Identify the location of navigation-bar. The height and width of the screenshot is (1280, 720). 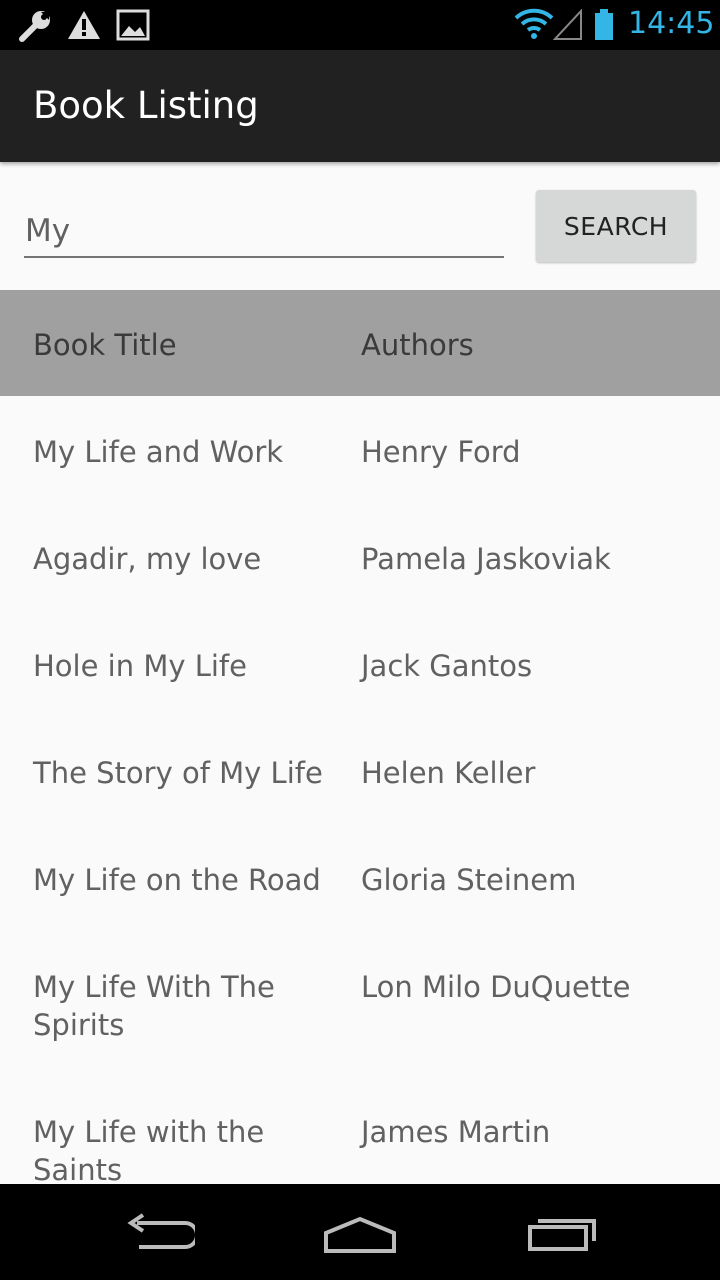
(360, 1232).